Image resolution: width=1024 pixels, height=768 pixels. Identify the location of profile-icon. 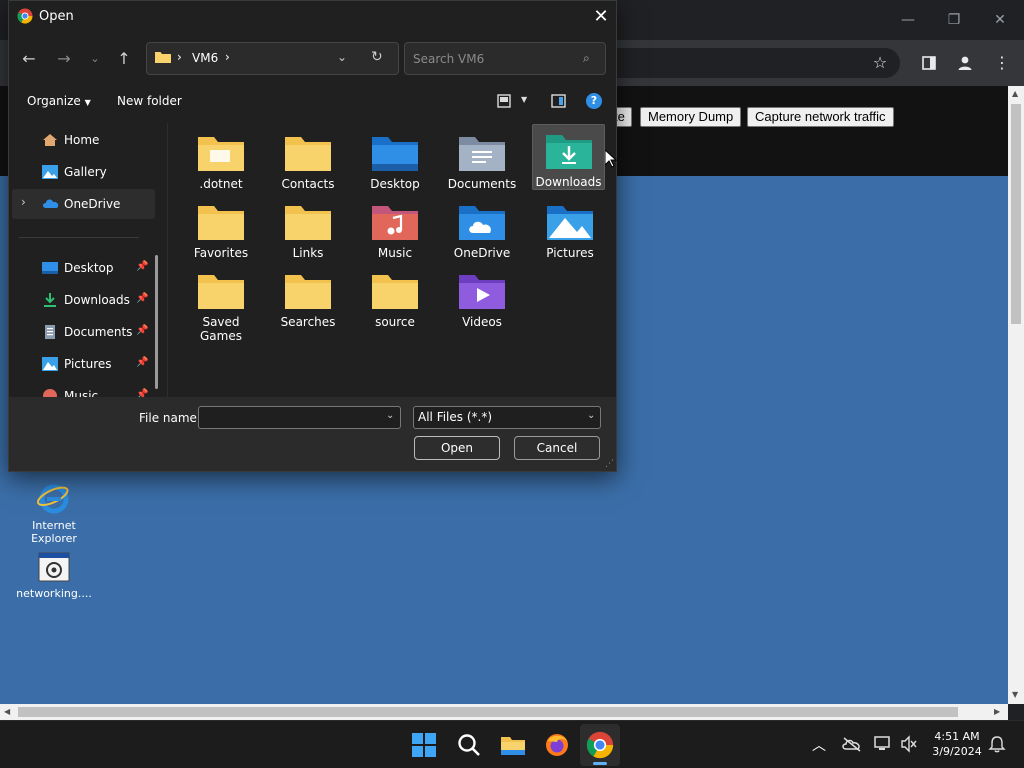
(965, 63).